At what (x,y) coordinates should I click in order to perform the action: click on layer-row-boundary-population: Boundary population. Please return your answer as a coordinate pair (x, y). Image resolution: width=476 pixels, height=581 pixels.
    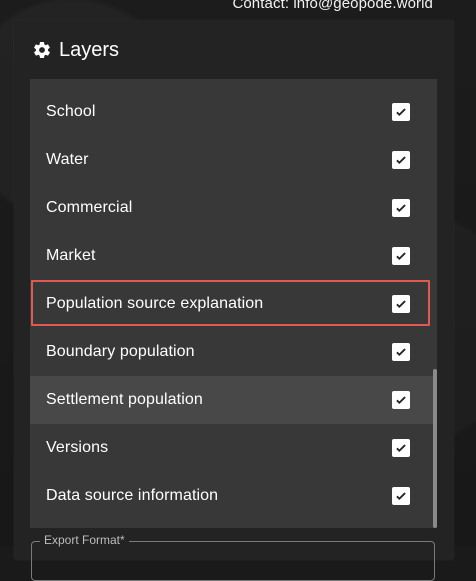
    Looking at the image, I should click on (232, 352).